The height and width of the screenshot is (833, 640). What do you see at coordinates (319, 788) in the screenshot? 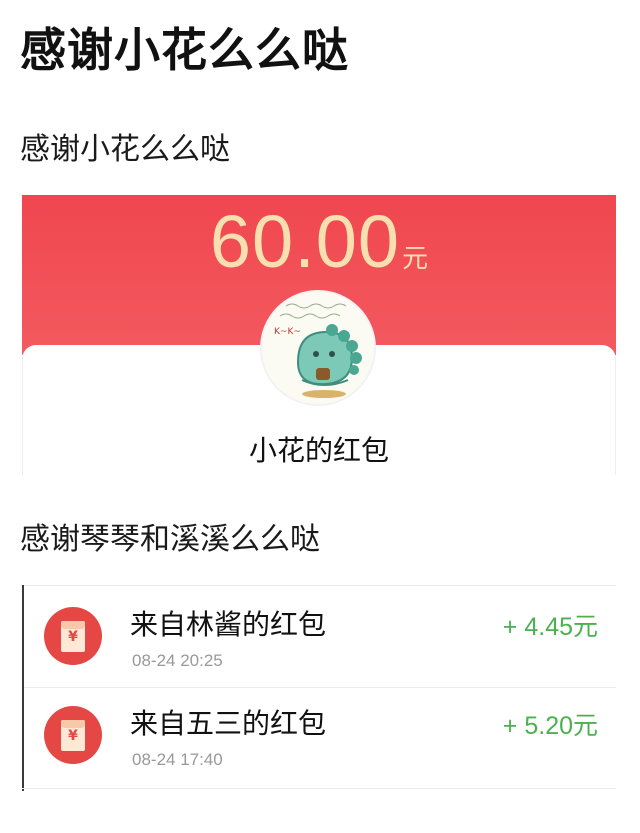
I see `divider` at bounding box center [319, 788].